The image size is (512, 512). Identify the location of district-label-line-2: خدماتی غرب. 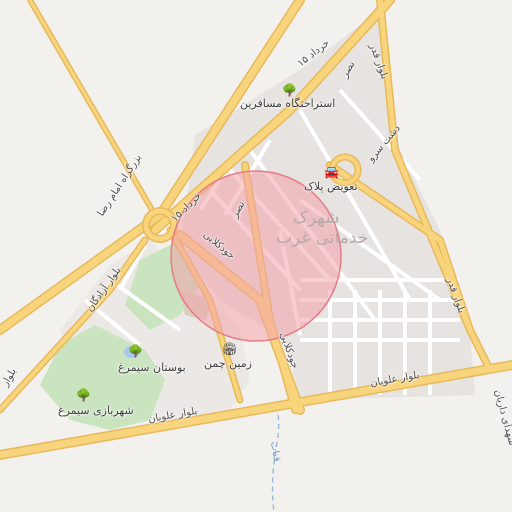
(322, 238).